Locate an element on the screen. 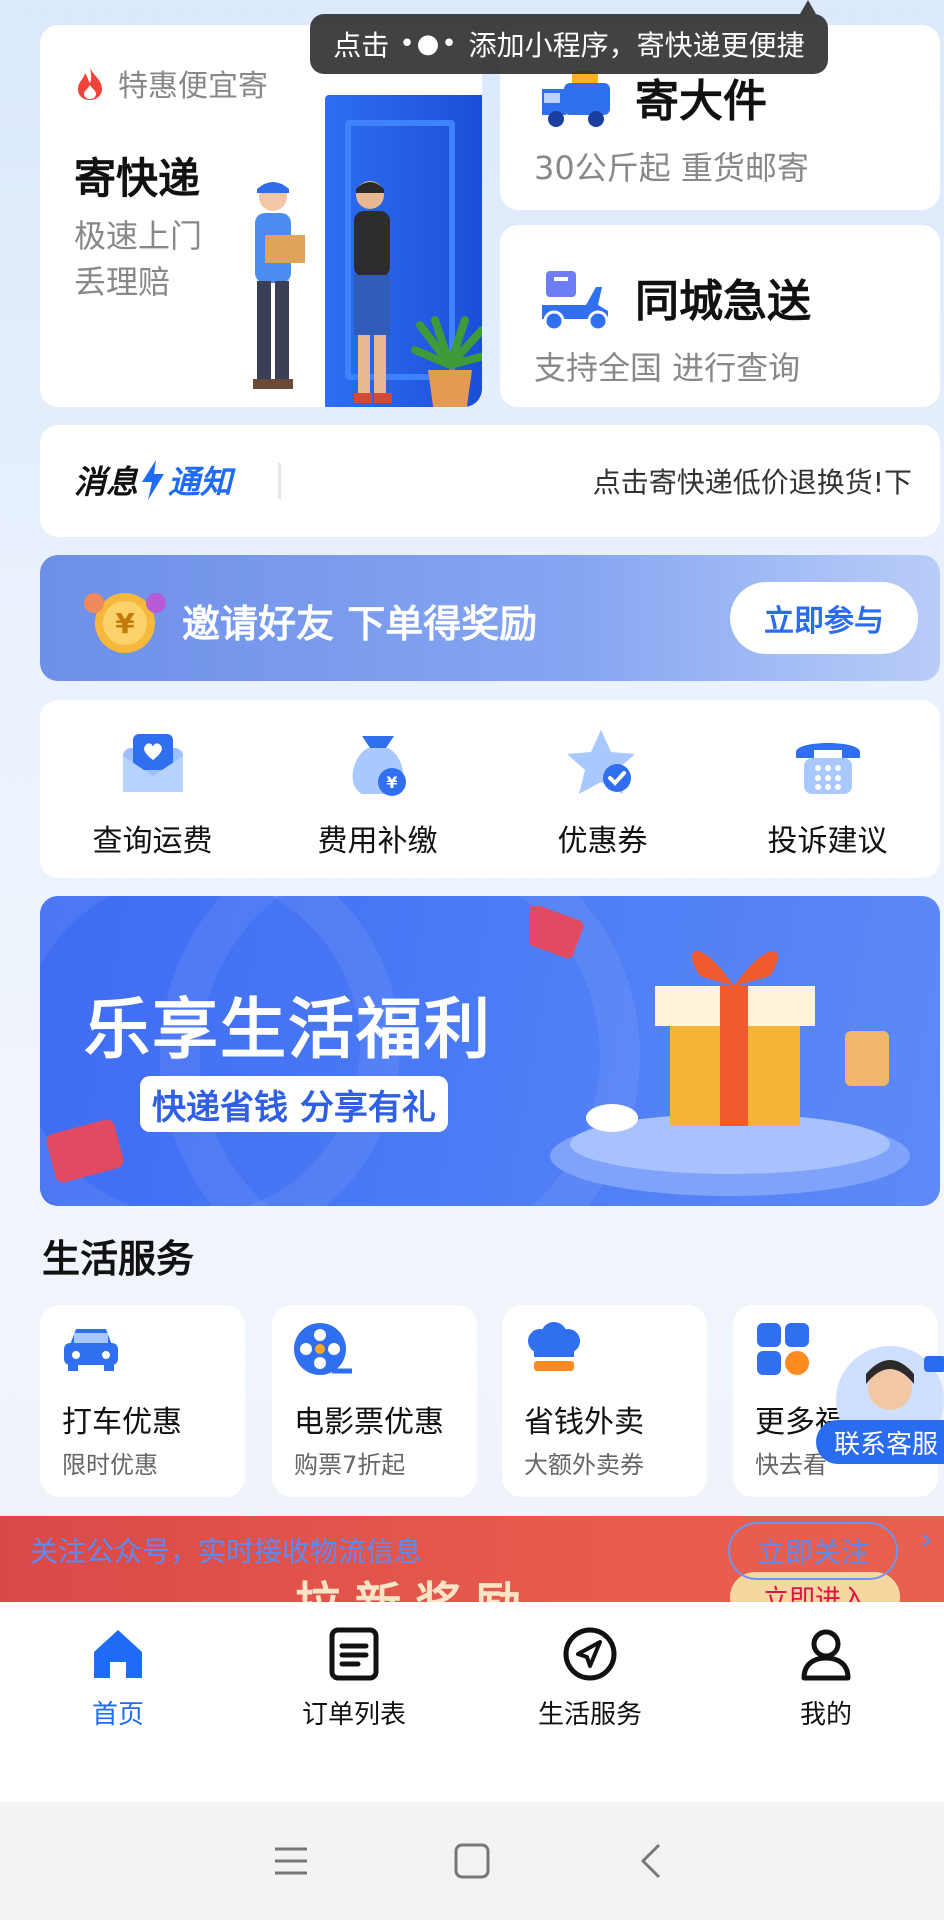 This screenshot has height=1920, width=944. notice-logo: 消息 通知 is located at coordinates (153, 480).